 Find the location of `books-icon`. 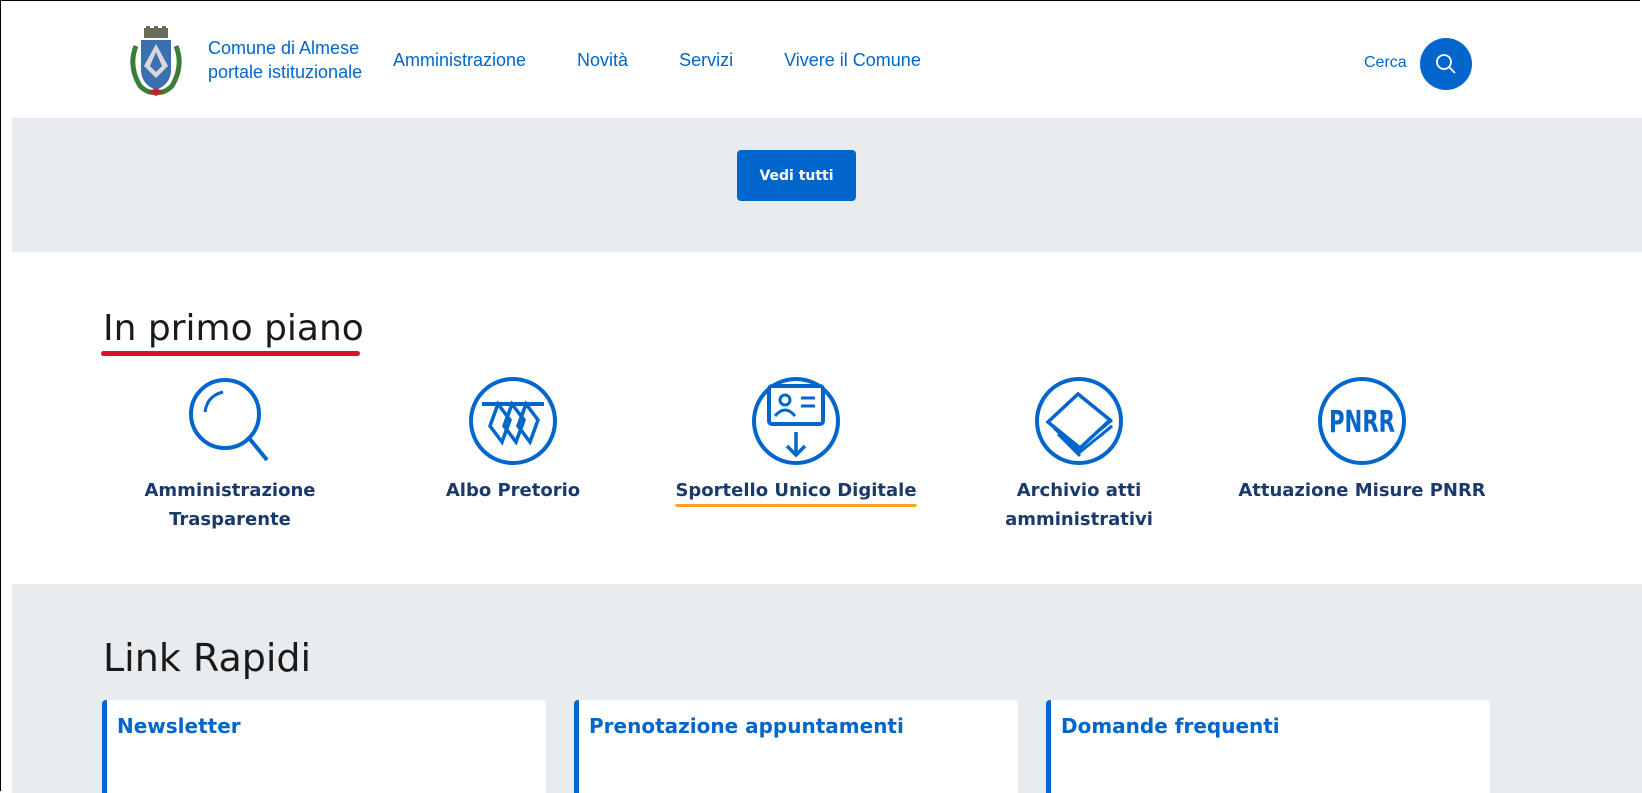

books-icon is located at coordinates (1079, 421).